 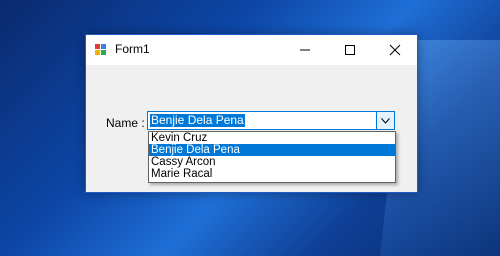 I want to click on maximize-button, so click(x=349, y=50).